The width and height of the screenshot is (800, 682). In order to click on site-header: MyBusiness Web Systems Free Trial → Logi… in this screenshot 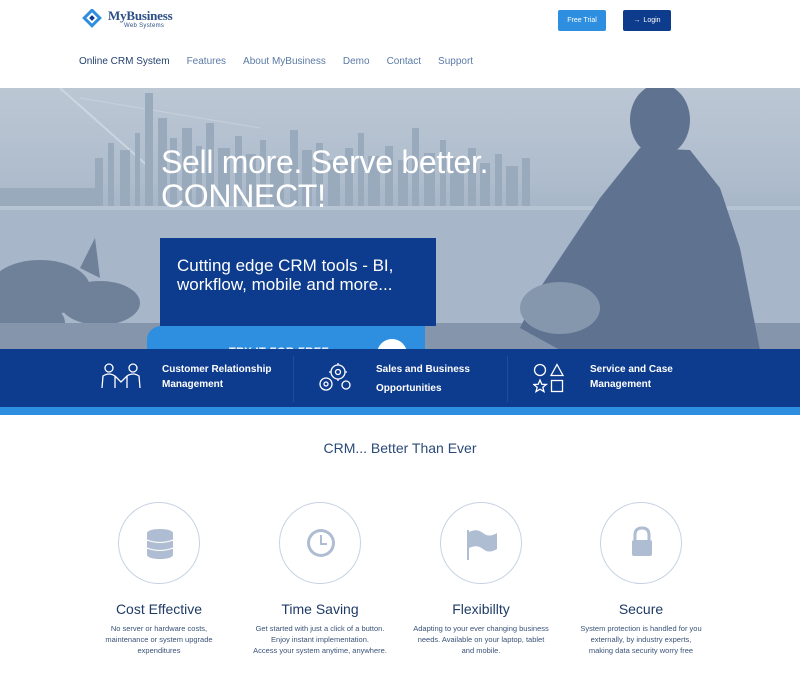, I will do `click(400, 44)`.